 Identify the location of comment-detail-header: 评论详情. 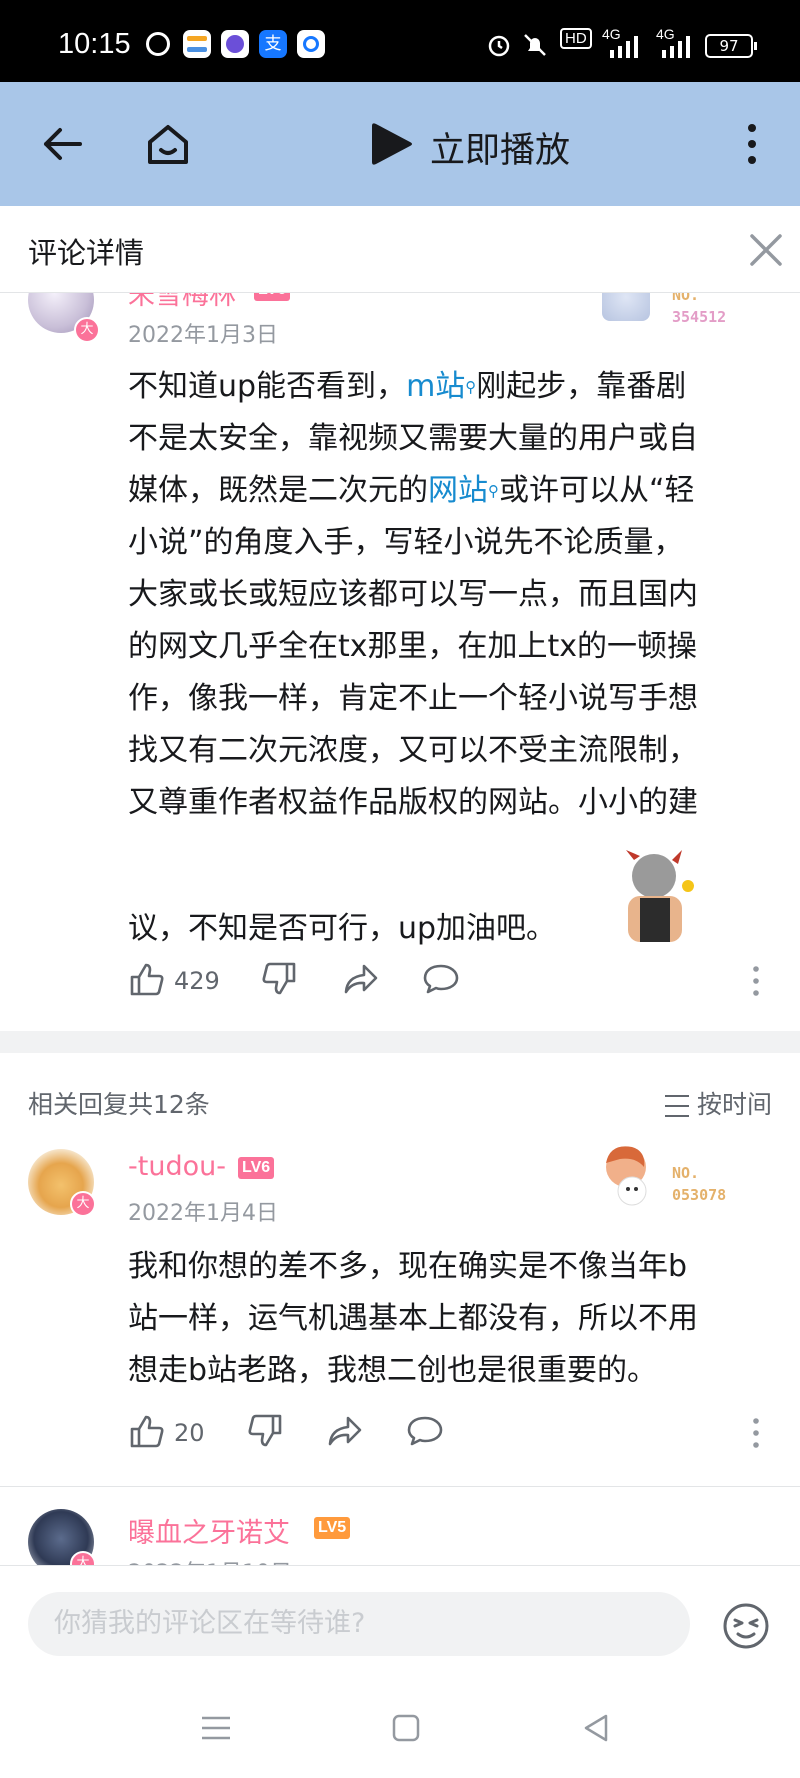
(400, 249).